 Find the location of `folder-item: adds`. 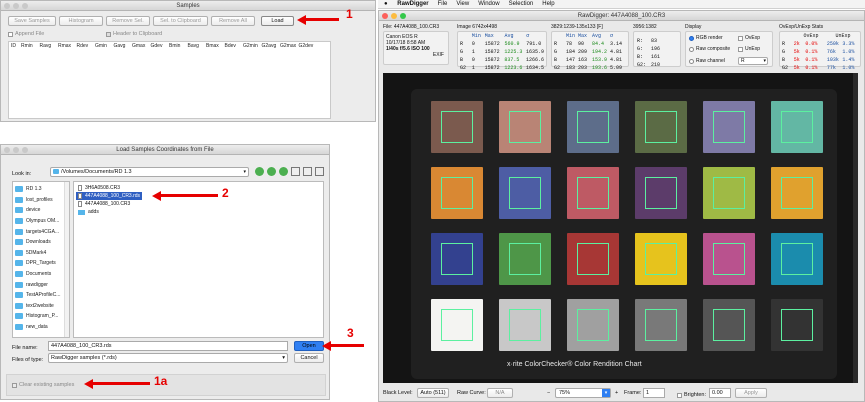

folder-item: adds is located at coordinates (109, 212).